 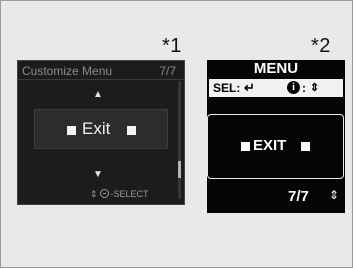 What do you see at coordinates (104, 193) in the screenshot?
I see `selector-knob-icon` at bounding box center [104, 193].